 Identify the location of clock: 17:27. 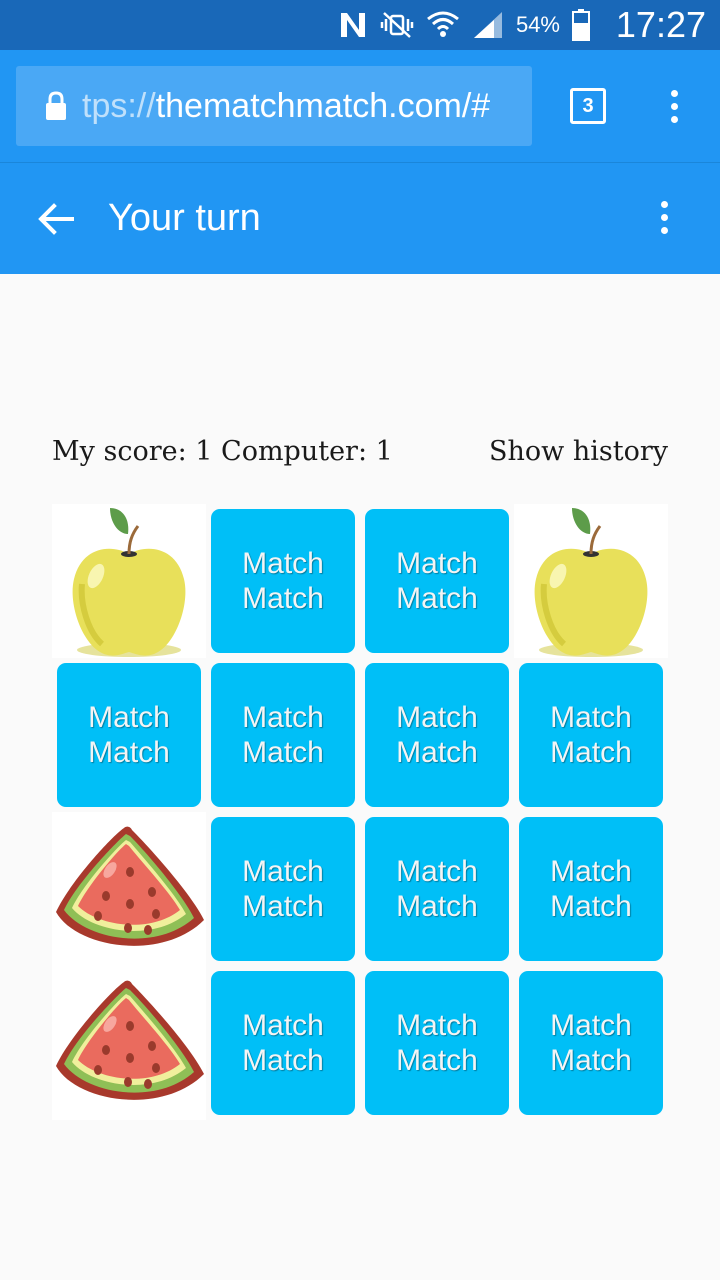
(660, 24).